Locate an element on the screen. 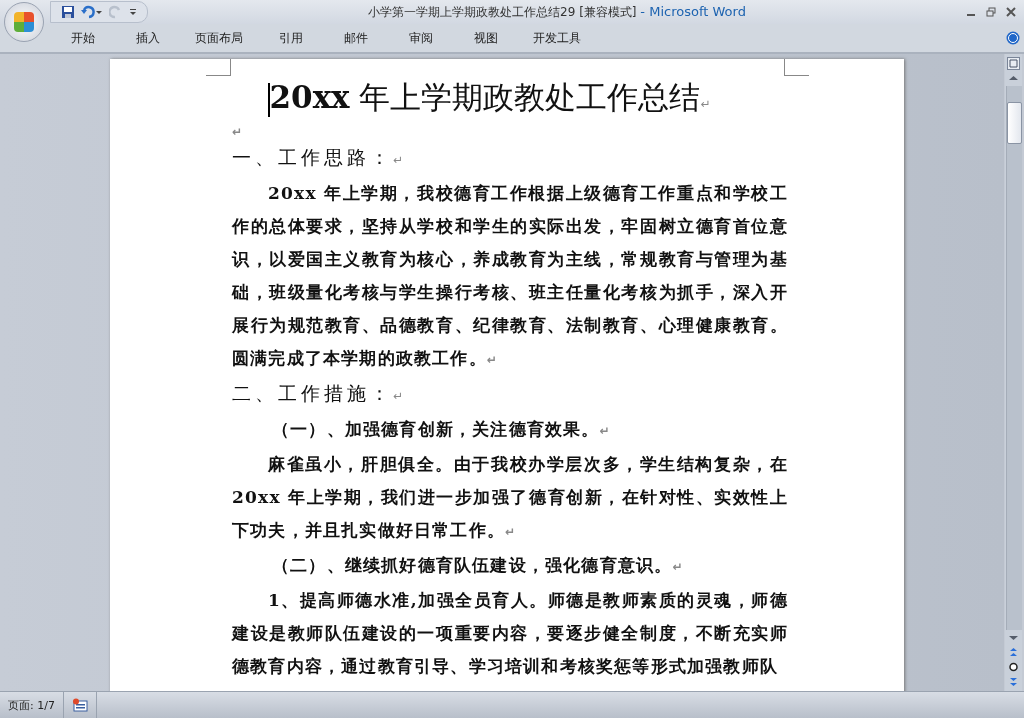 This screenshot has width=1024, height=718. ruler-icon is located at coordinates (1013, 63).